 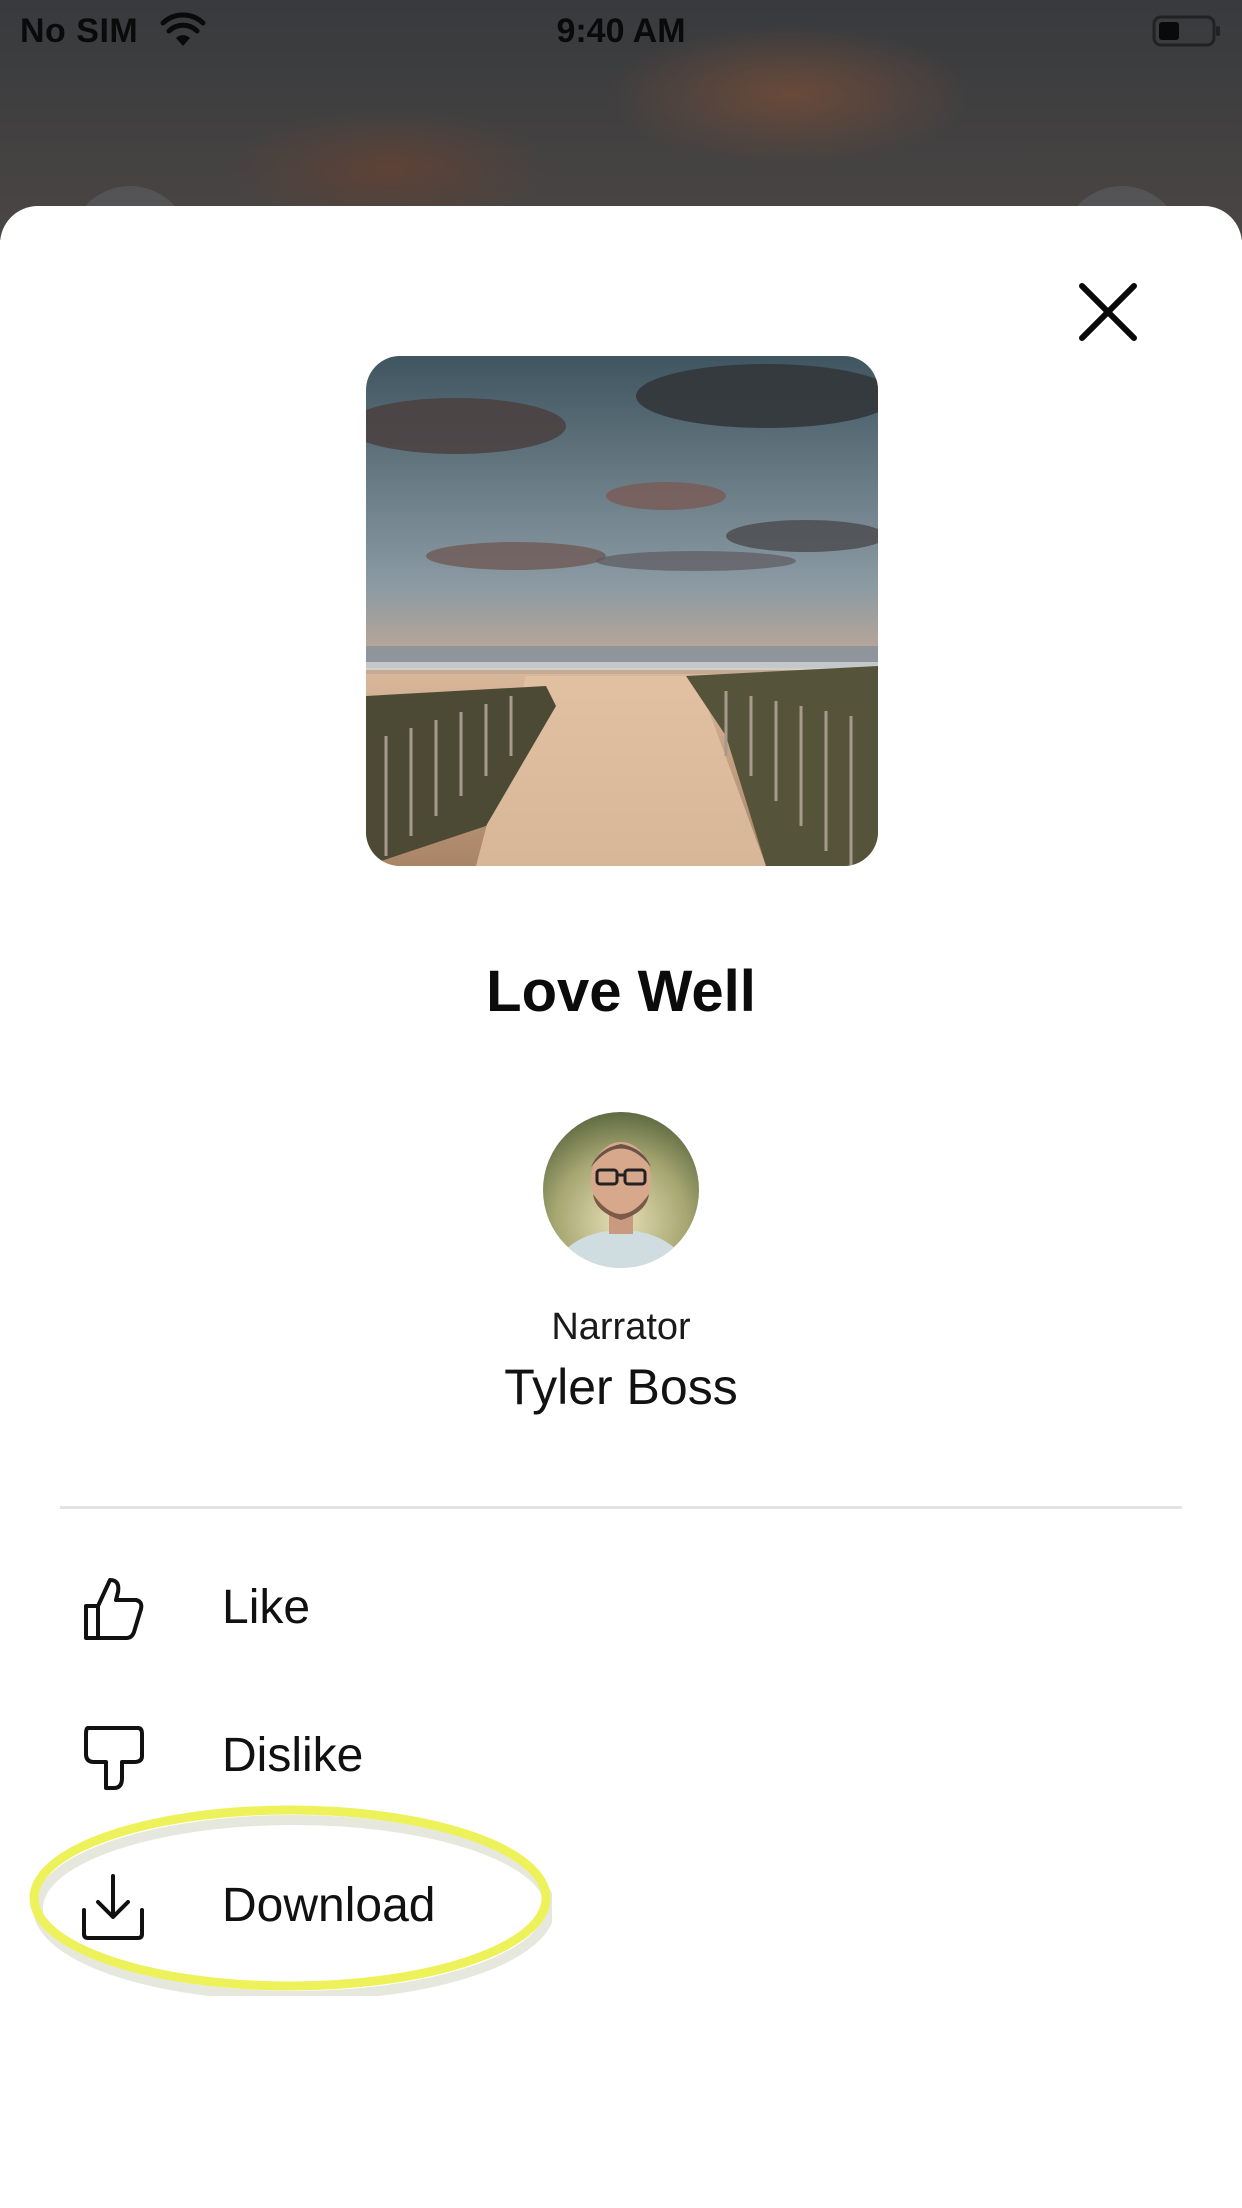 What do you see at coordinates (621, 1387) in the screenshot?
I see `narrator-name: Tyler Boss` at bounding box center [621, 1387].